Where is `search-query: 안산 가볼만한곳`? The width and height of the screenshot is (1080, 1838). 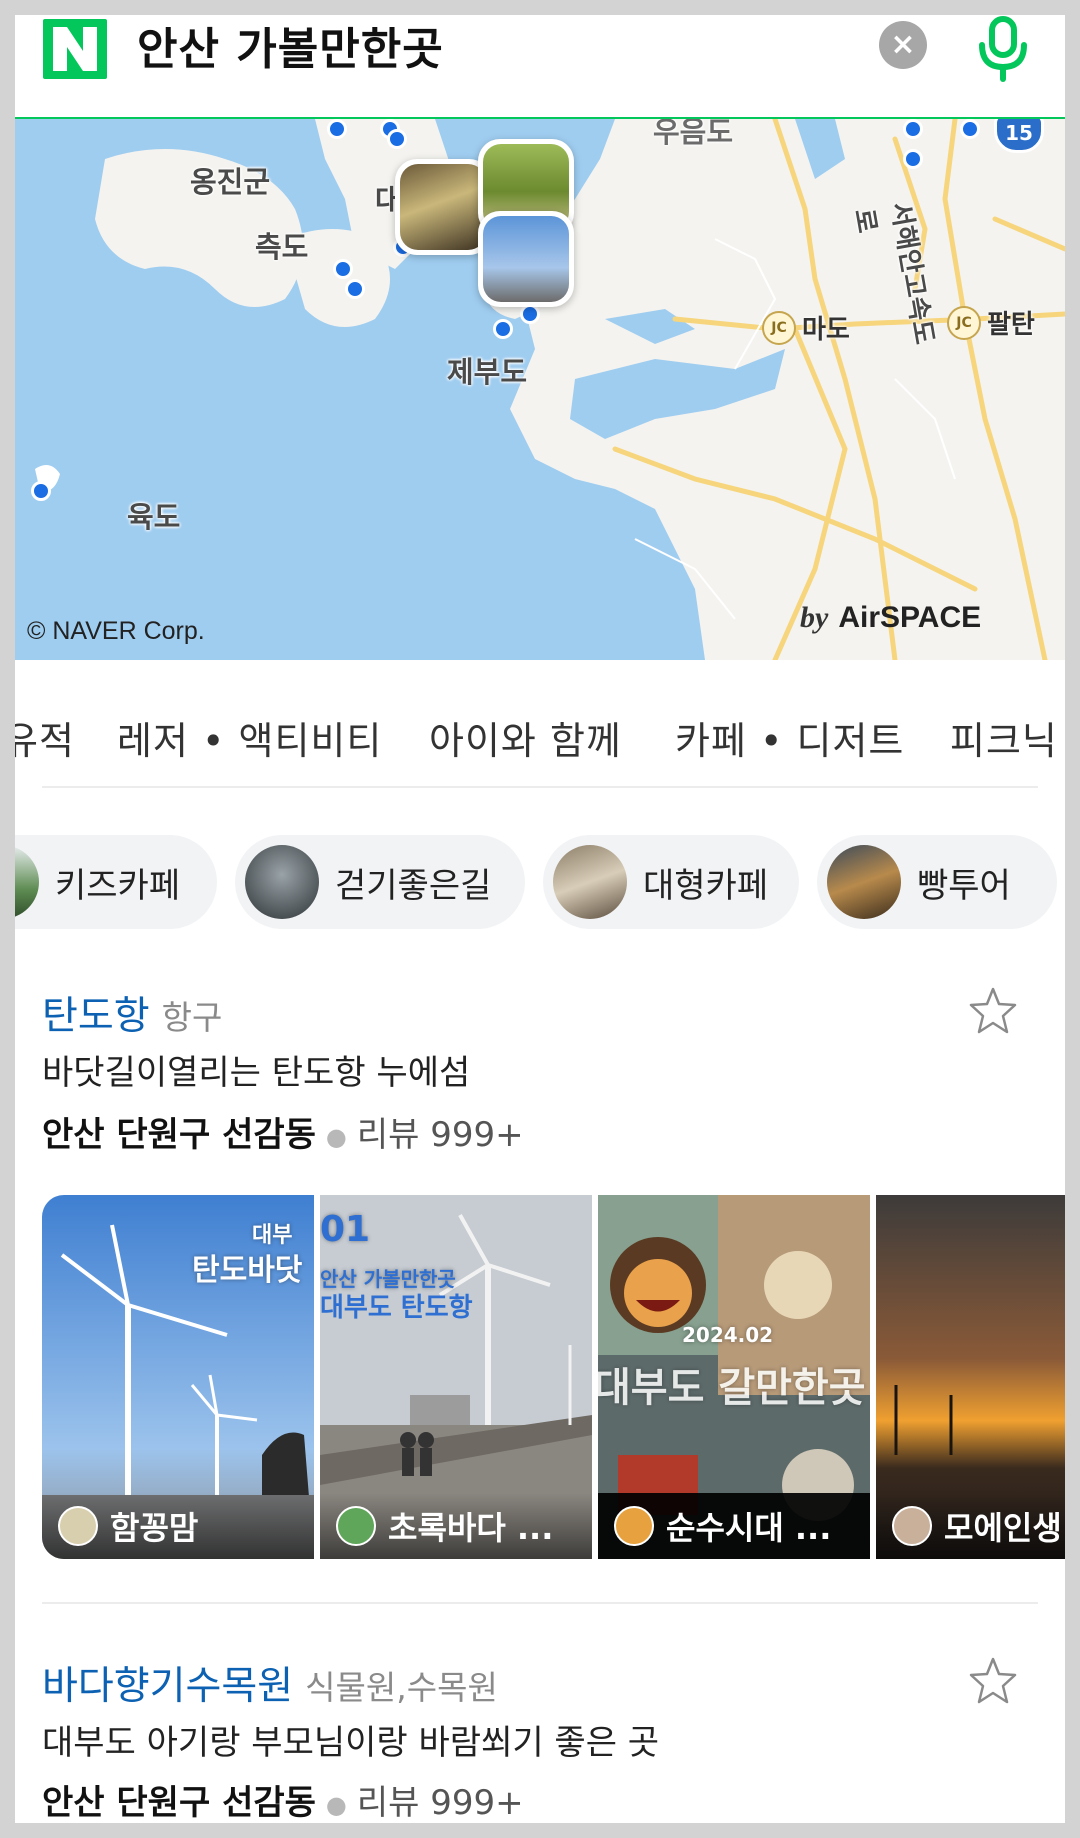 search-query: 안산 가볼만한곳 is located at coordinates (290, 50).